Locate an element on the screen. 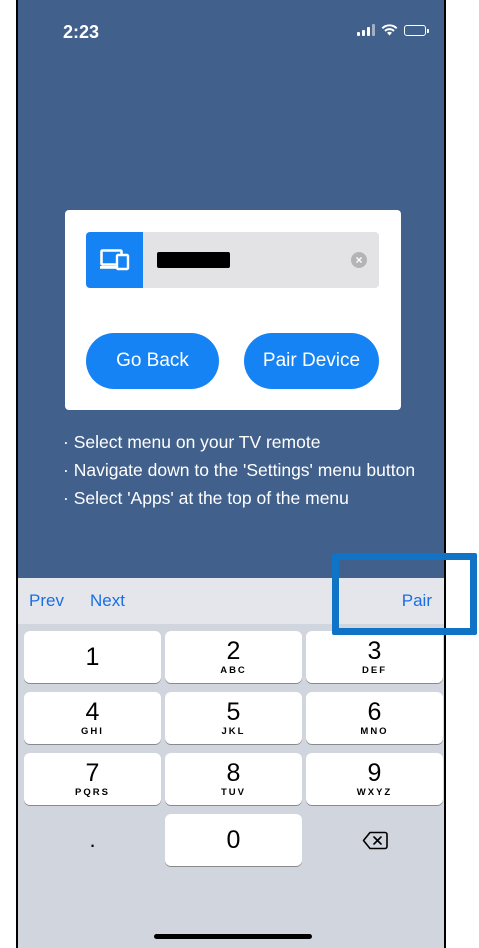  key-0: 0 is located at coordinates (233, 840).